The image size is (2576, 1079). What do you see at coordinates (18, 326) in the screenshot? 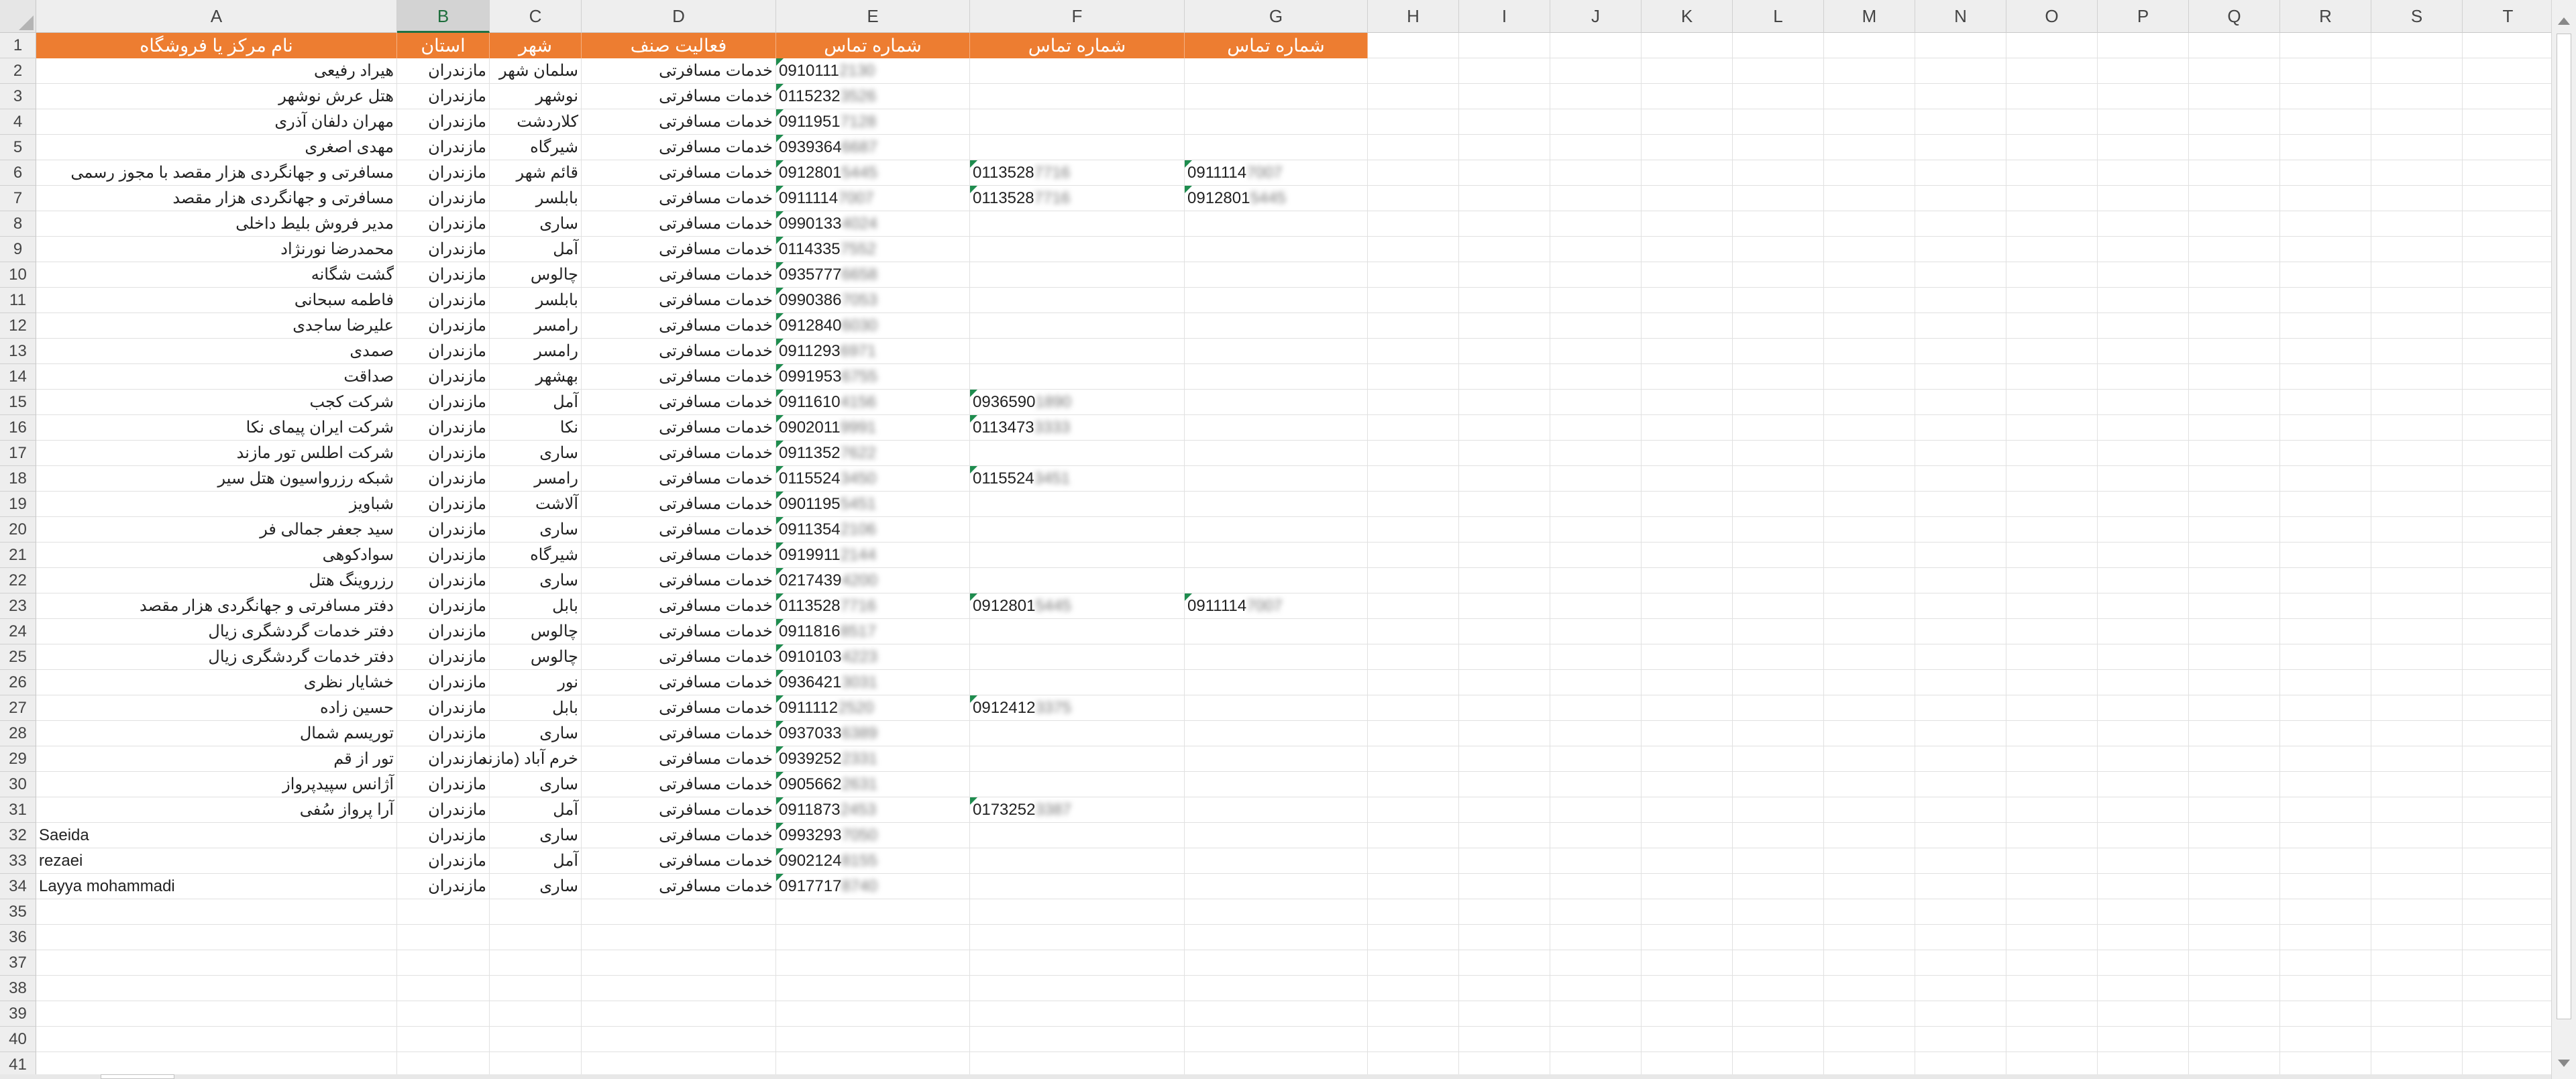
I see `row-header: 12` at bounding box center [18, 326].